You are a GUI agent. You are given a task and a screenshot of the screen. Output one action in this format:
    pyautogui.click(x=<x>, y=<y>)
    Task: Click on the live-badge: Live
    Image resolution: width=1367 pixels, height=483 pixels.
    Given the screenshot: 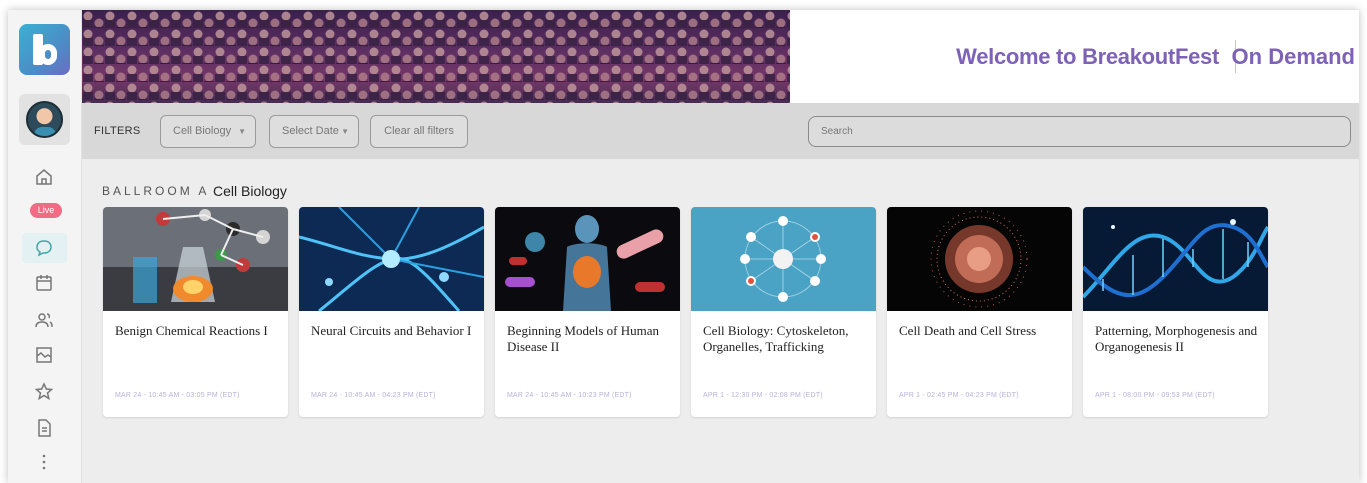 What is the action you would take?
    pyautogui.click(x=46, y=210)
    